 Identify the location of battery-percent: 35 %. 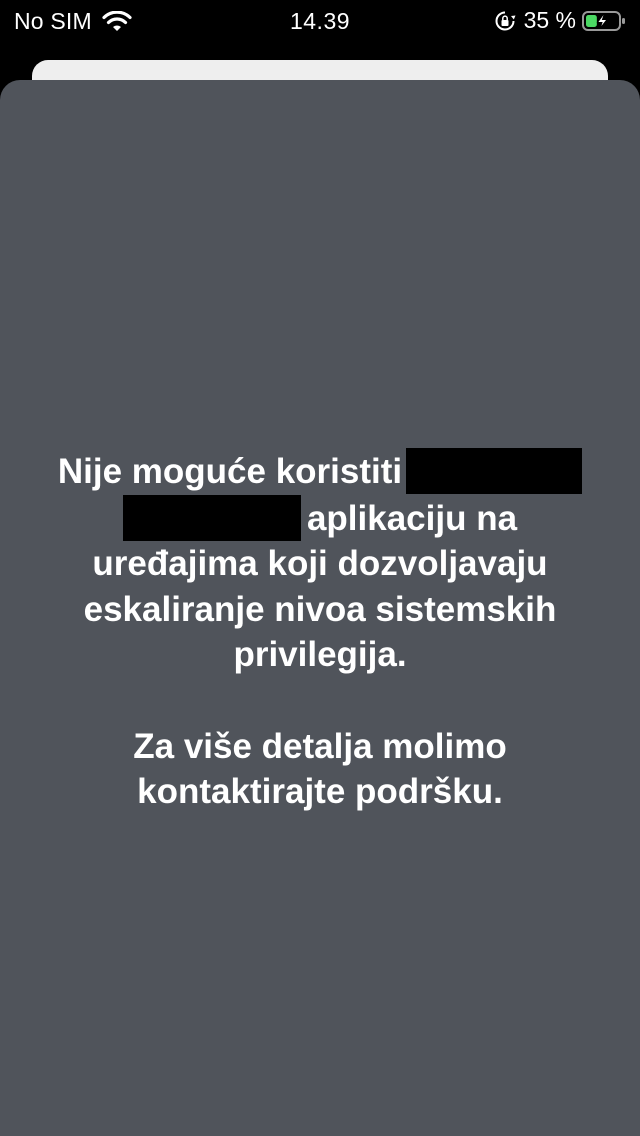
(549, 20).